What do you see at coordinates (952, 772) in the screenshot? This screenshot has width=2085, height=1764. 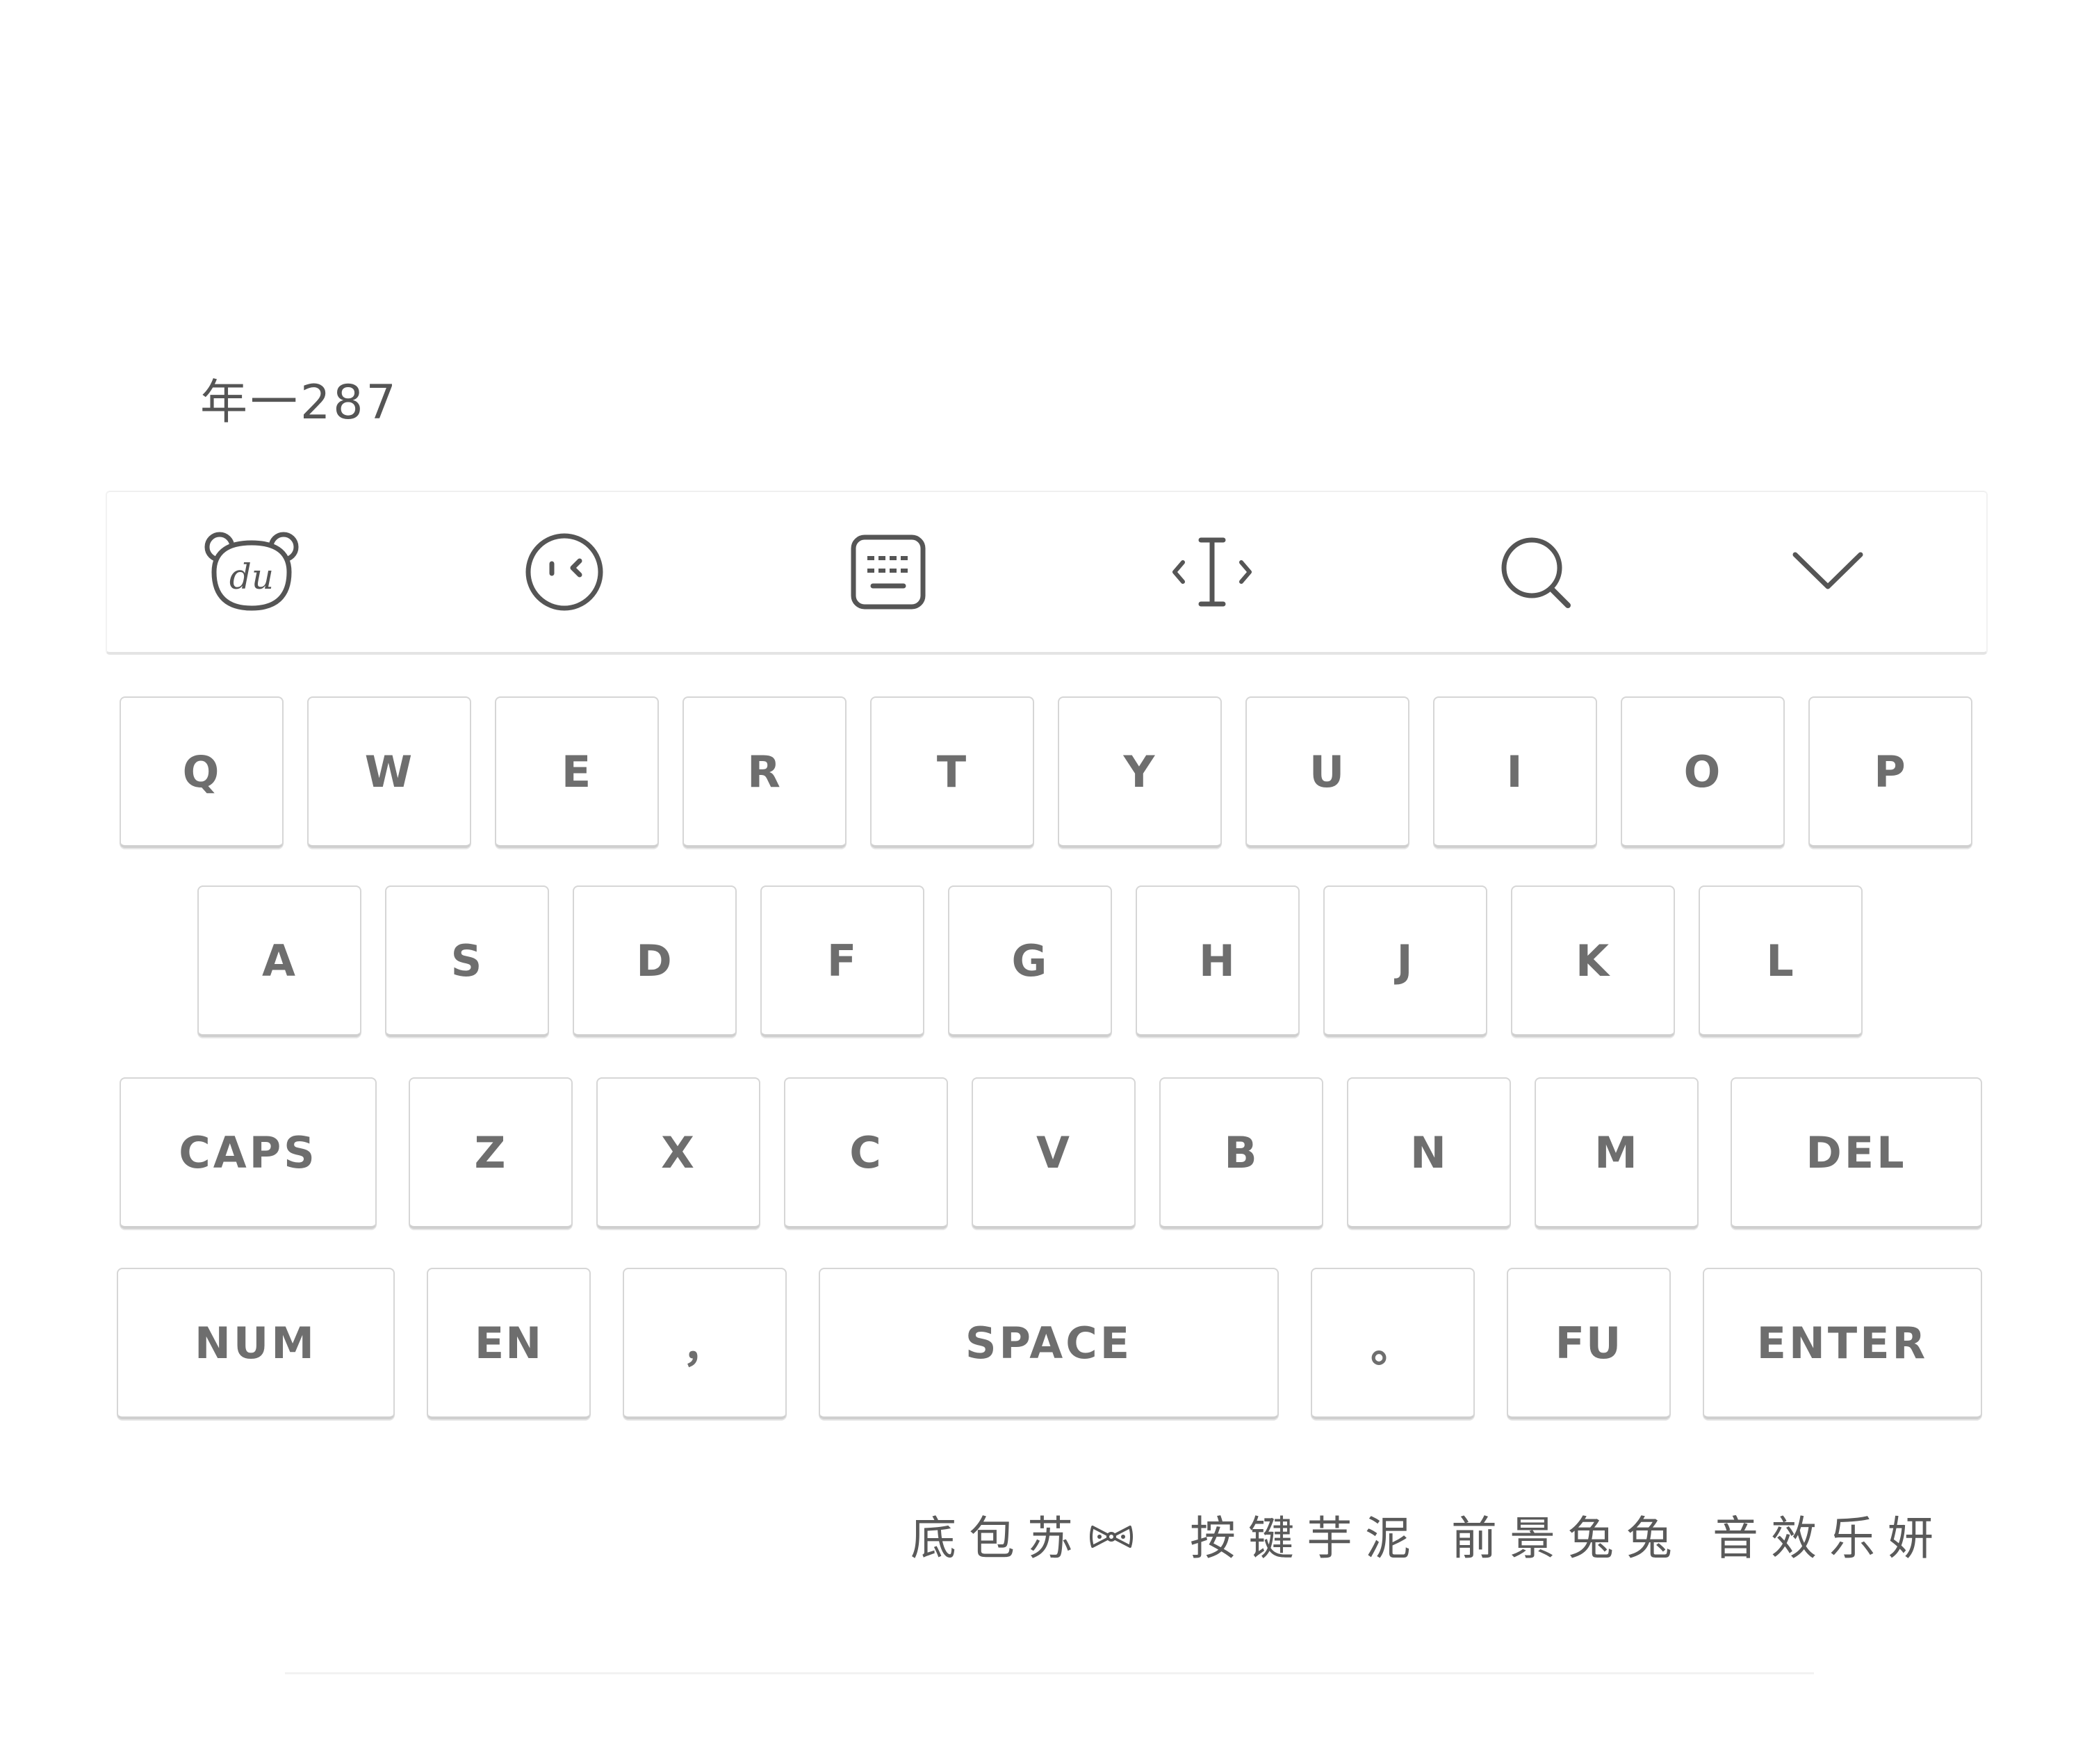 I see `key-t: T` at bounding box center [952, 772].